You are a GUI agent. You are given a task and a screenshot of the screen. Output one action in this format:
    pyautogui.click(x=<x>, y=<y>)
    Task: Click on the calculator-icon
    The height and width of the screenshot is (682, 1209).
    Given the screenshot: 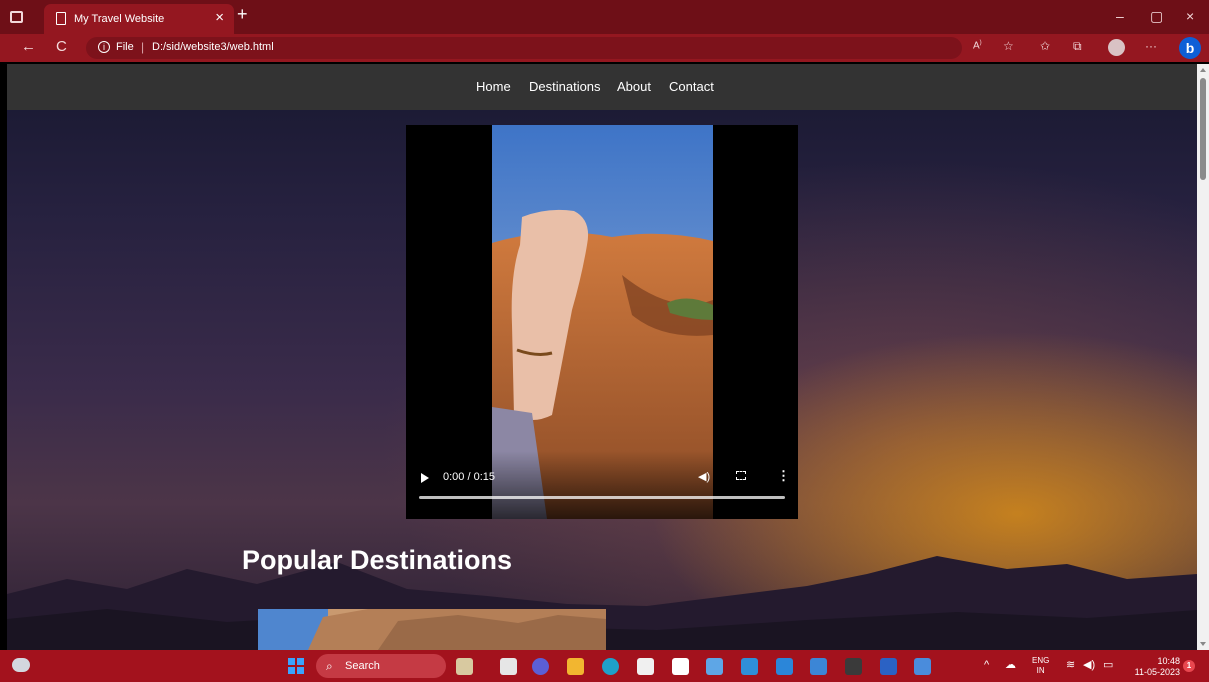 What is the action you would take?
    pyautogui.click(x=749, y=666)
    